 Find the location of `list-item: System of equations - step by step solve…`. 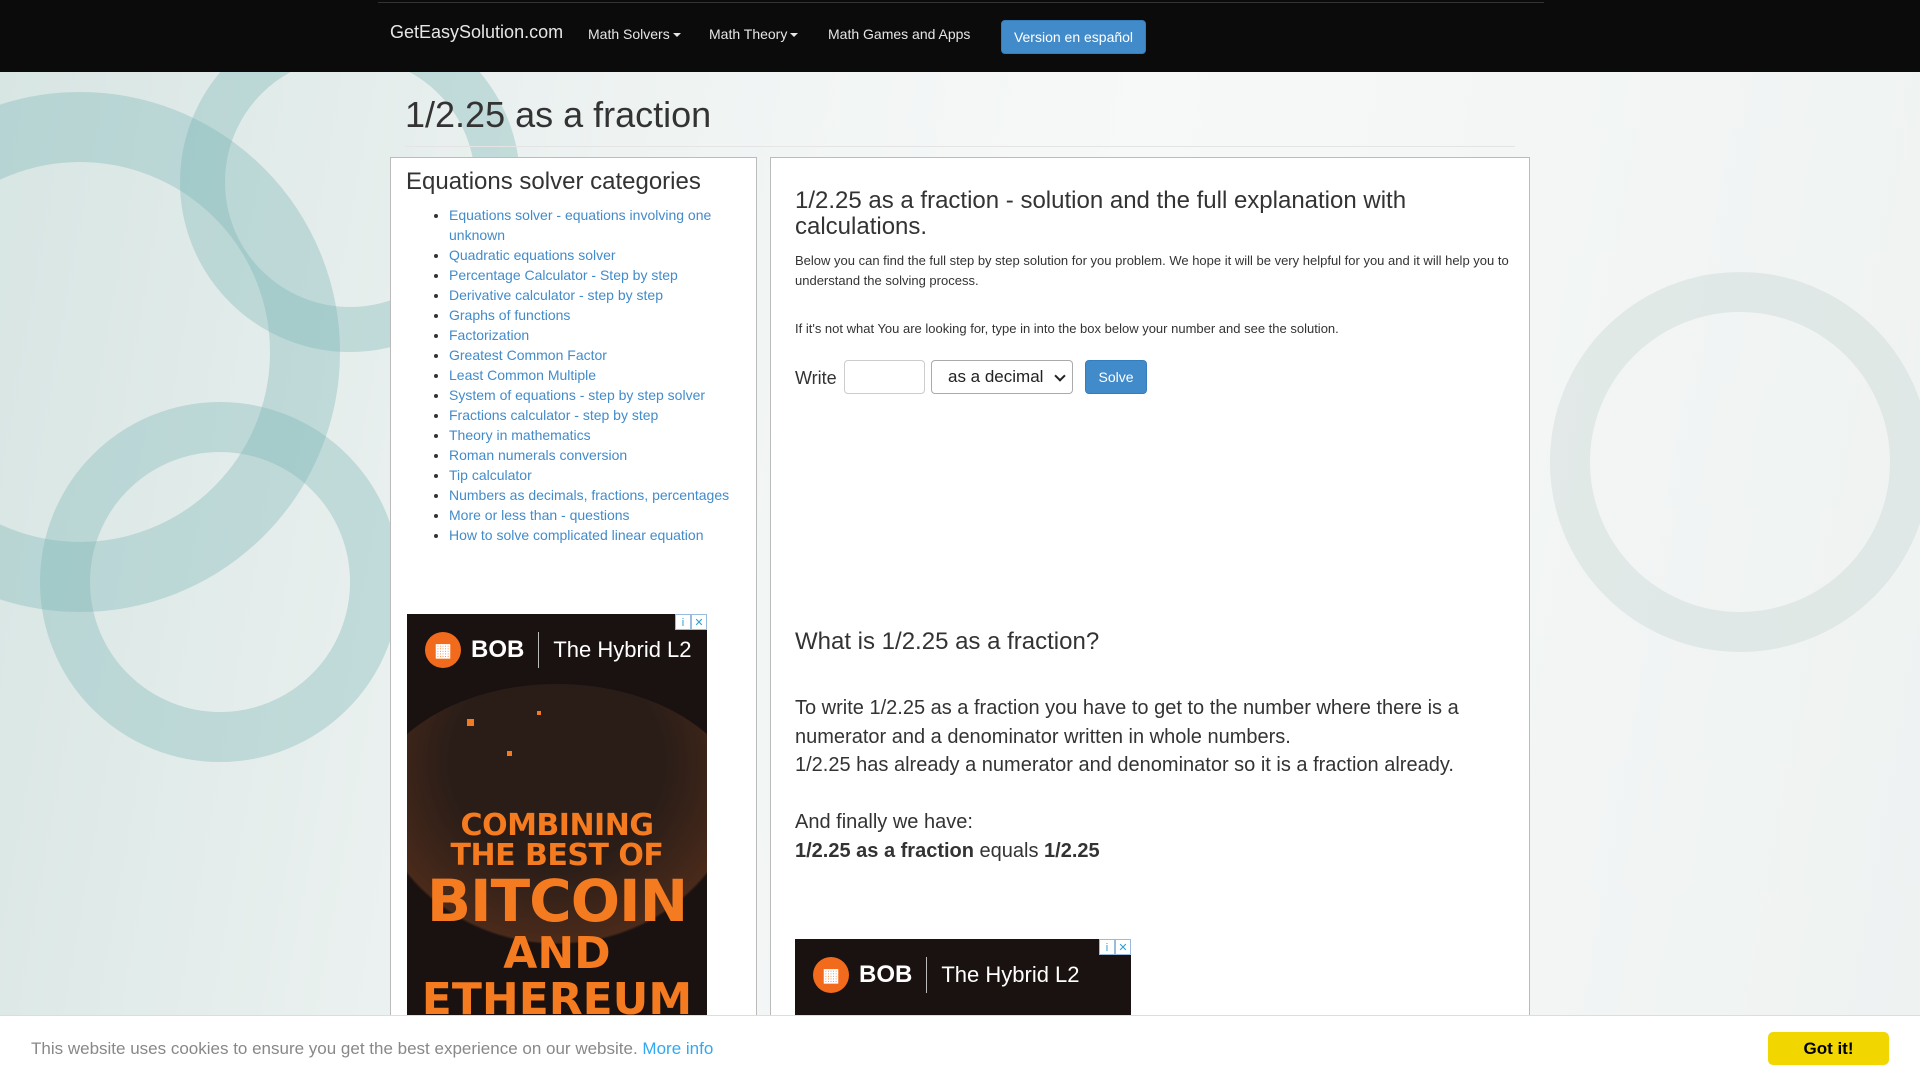

list-item: System of equations - step by step solve… is located at coordinates (590, 395).